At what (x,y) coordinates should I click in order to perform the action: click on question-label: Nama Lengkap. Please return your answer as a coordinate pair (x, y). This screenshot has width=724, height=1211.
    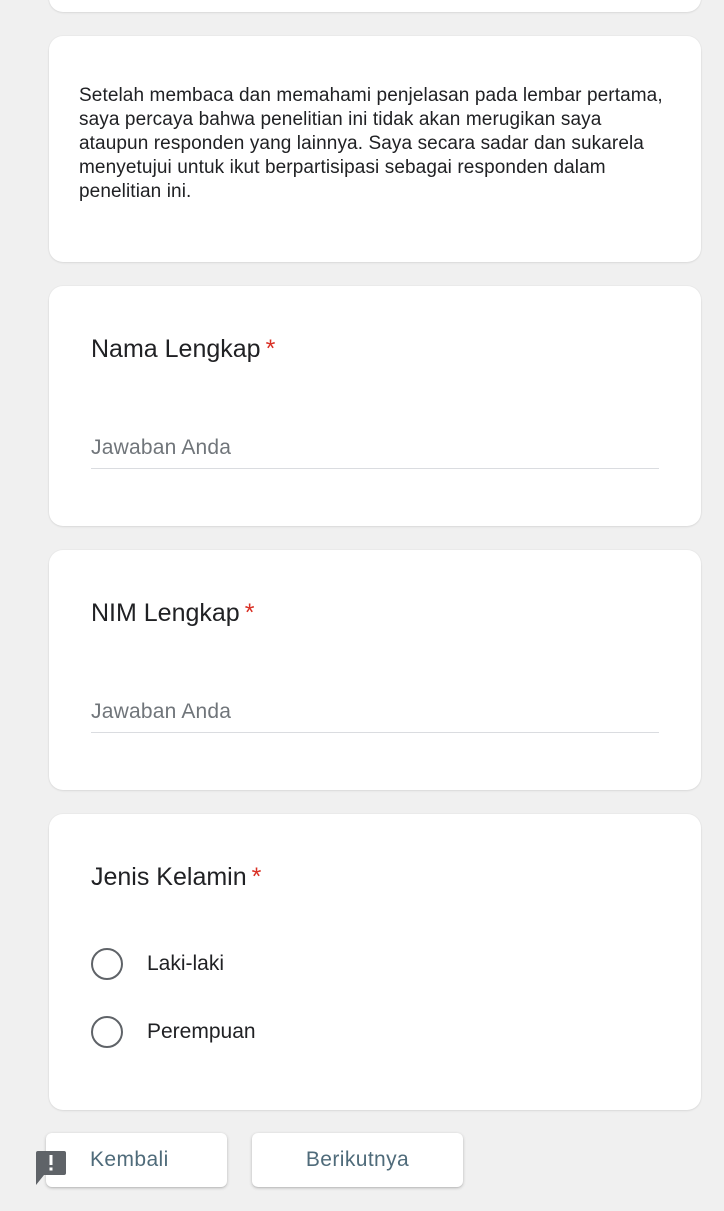
    Looking at the image, I should click on (176, 349).